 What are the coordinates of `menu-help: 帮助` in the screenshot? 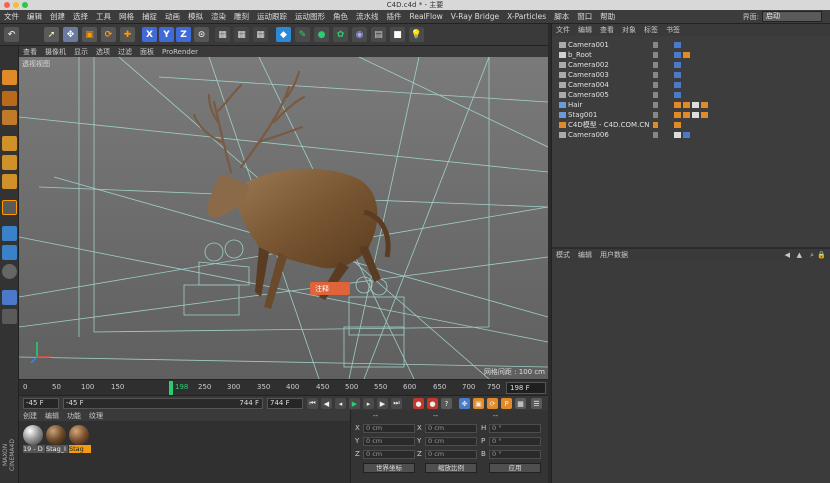 It's located at (607, 16).